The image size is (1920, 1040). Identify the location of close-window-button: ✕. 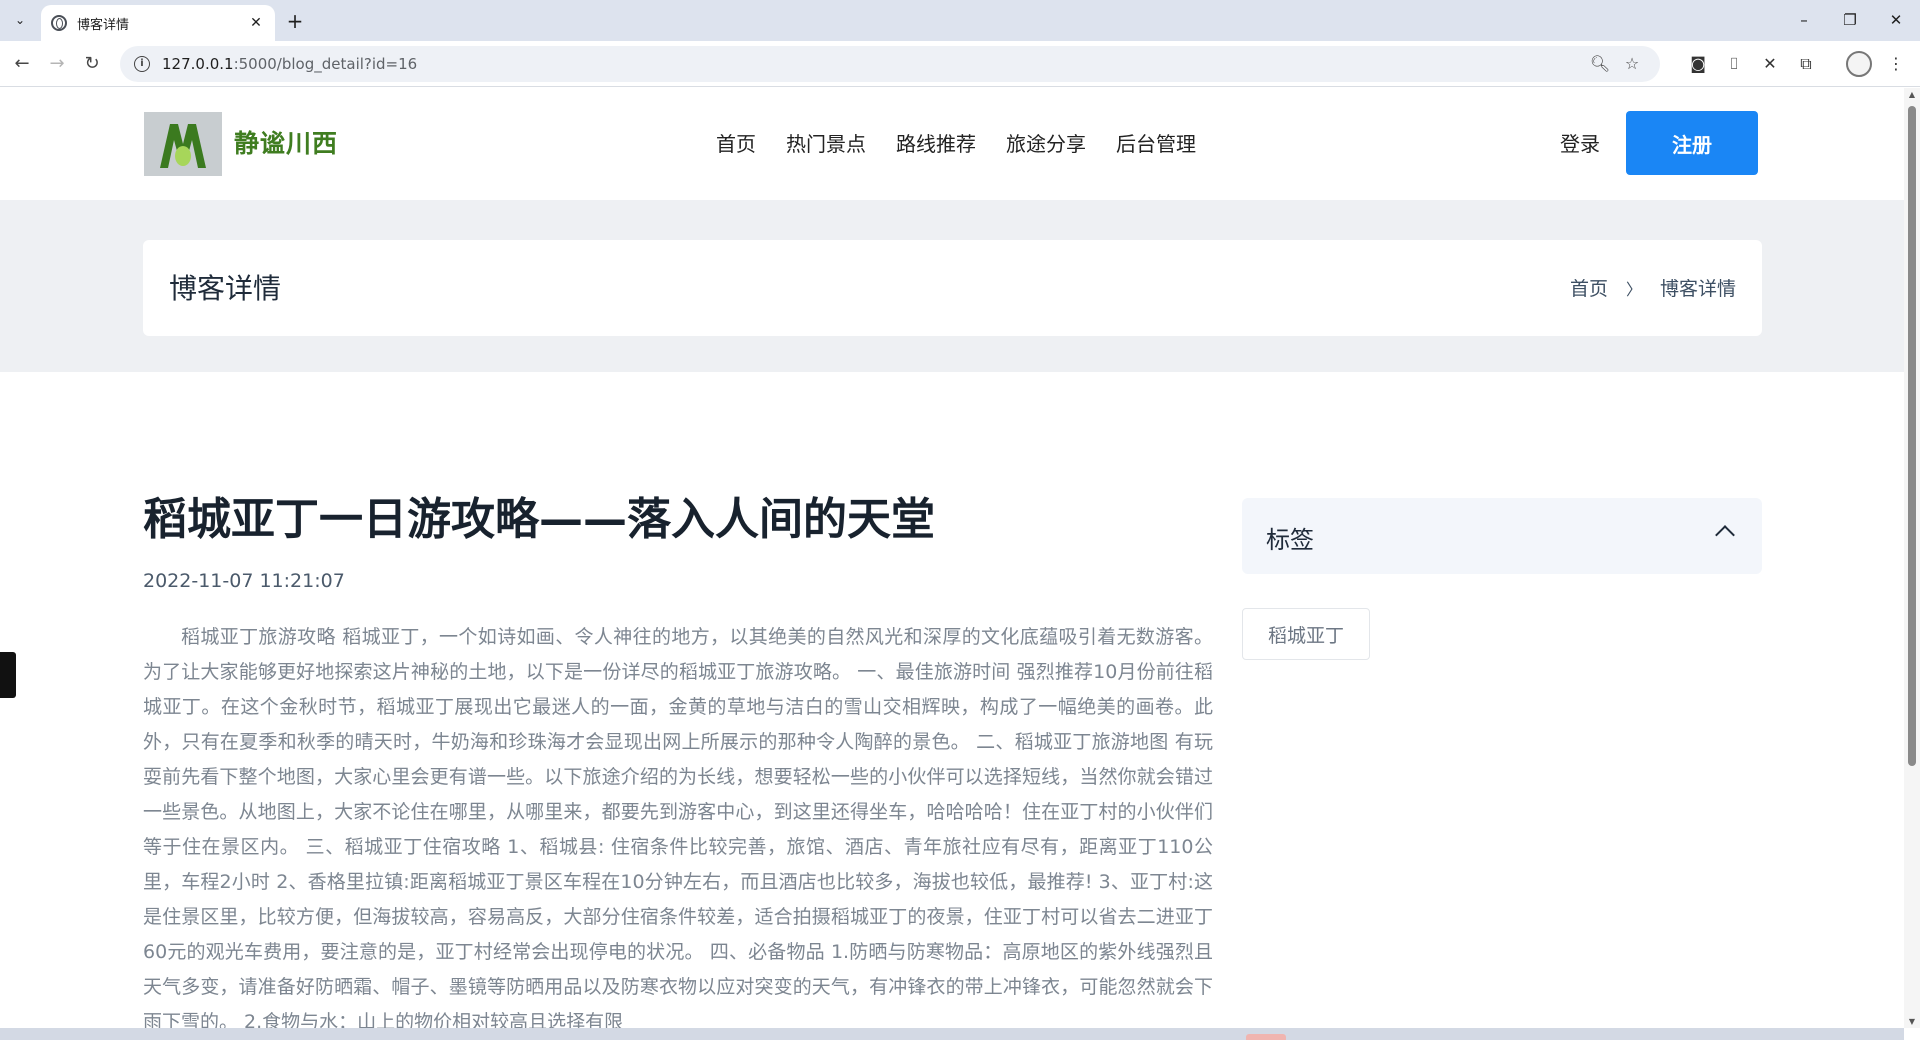
(1896, 20).